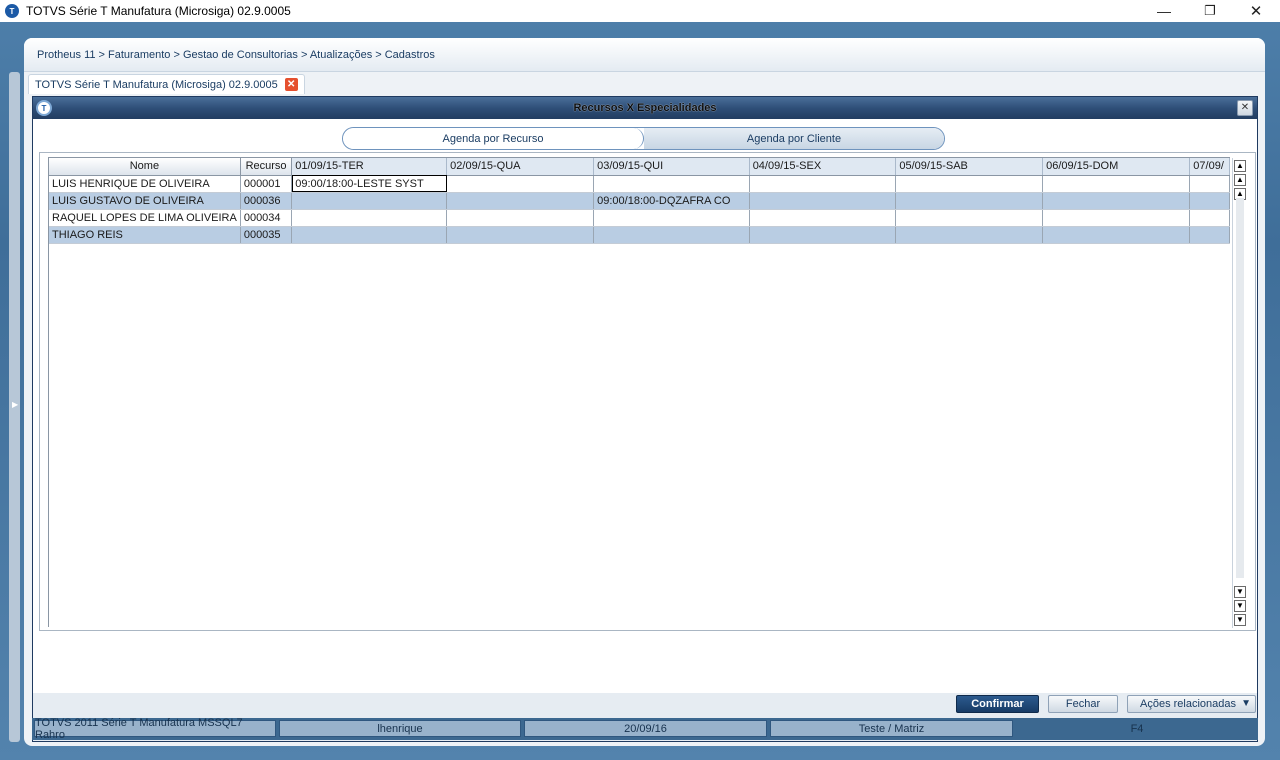 The image size is (1280, 760). I want to click on related-actions-button: Ações relacionadas ▼, so click(1191, 704).